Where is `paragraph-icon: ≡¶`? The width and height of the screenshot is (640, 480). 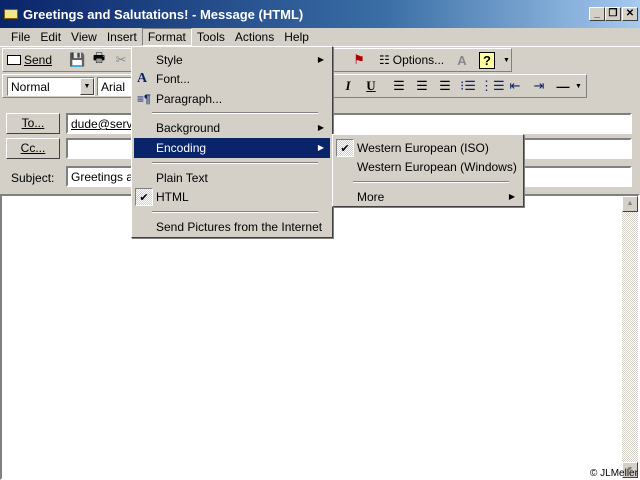
paragraph-icon: ≡¶ is located at coordinates (144, 99).